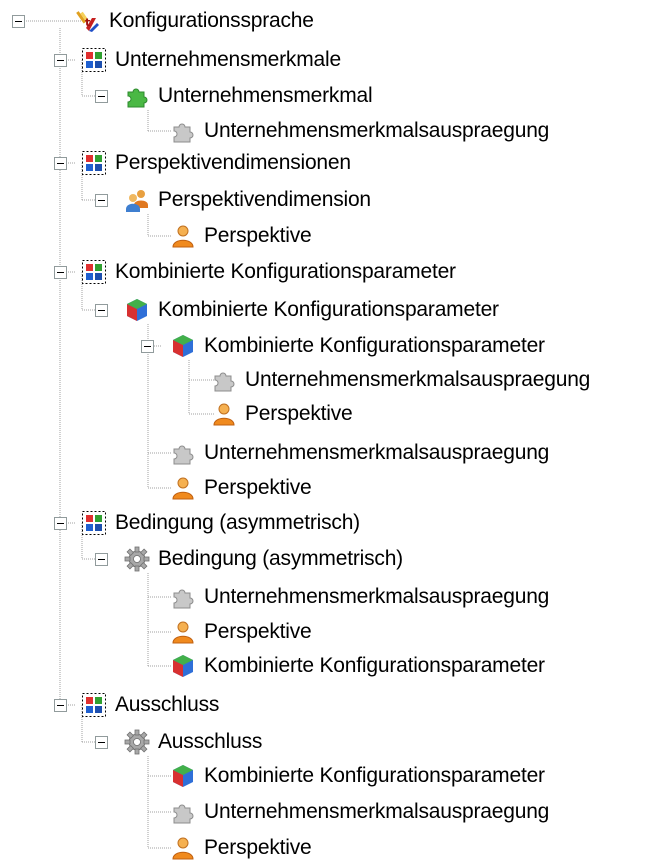 The height and width of the screenshot is (866, 654). I want to click on tree-node-bedingung-group: Bedingung (asymmetrisch), so click(207, 523).